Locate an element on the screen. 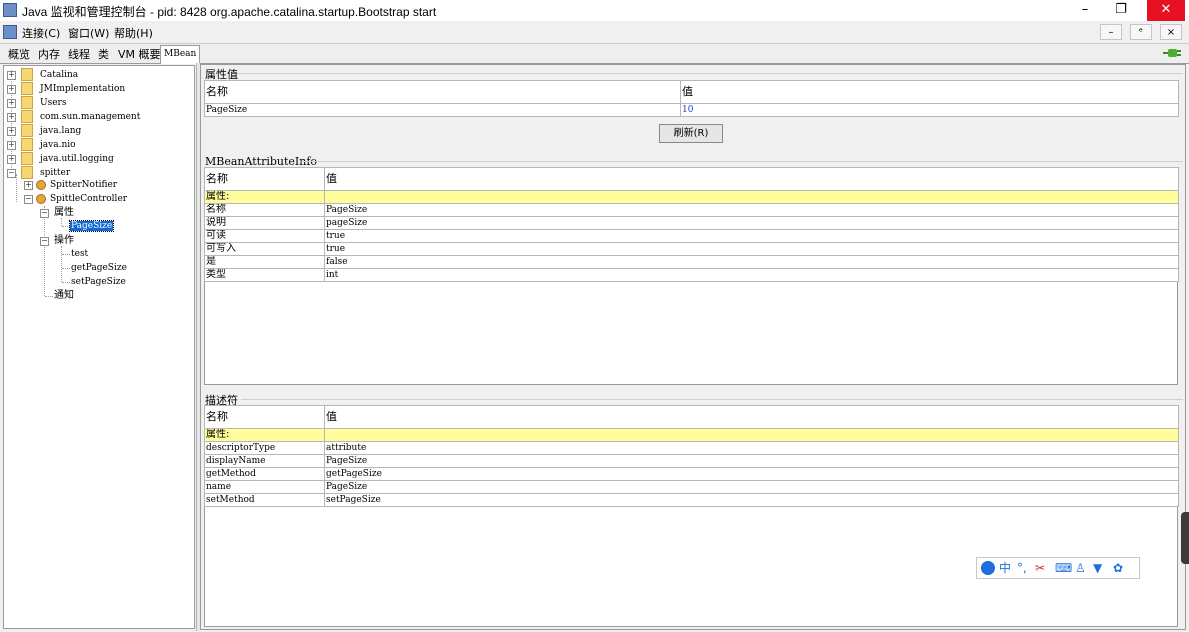 Image resolution: width=1189 pixels, height=632 pixels. tab-threads: 线程 is located at coordinates (79, 54).